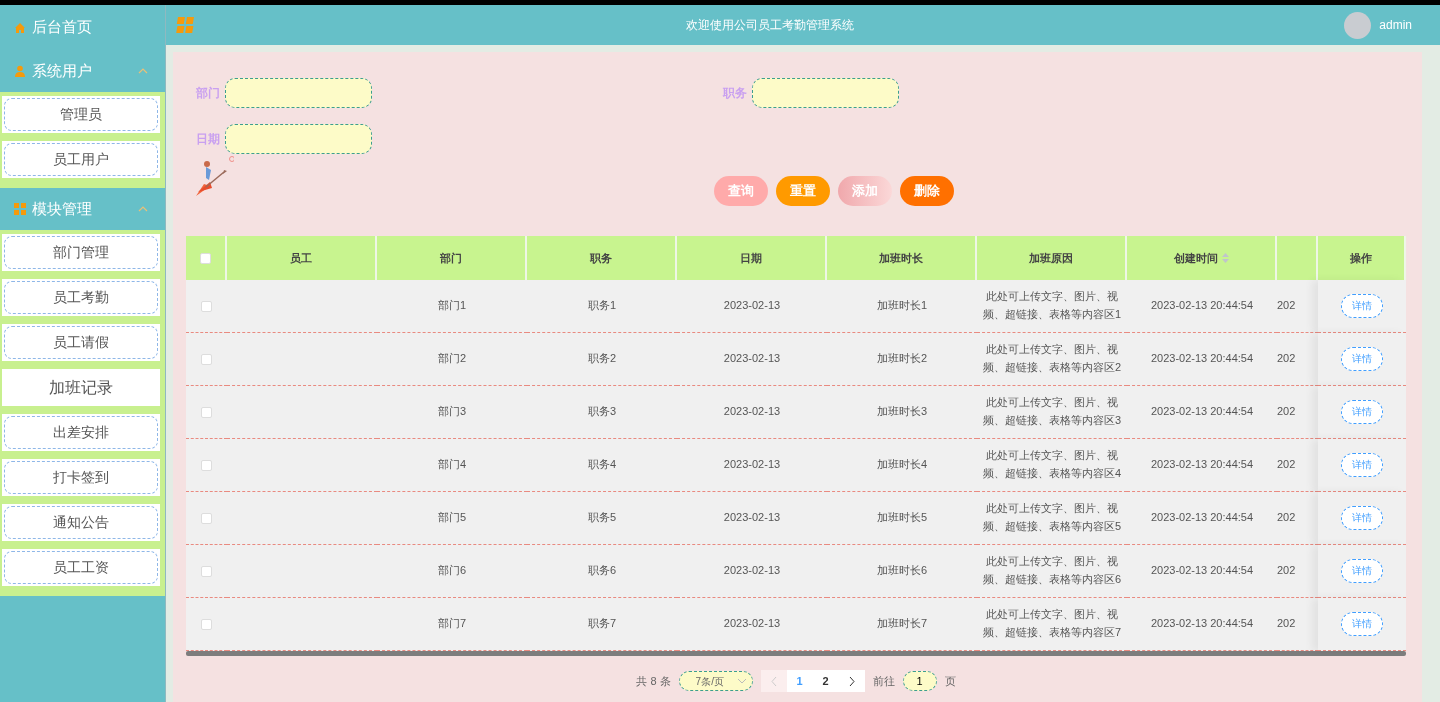 Image resolution: width=1440 pixels, height=702 pixels. I want to click on field-label: 职务, so click(734, 93).